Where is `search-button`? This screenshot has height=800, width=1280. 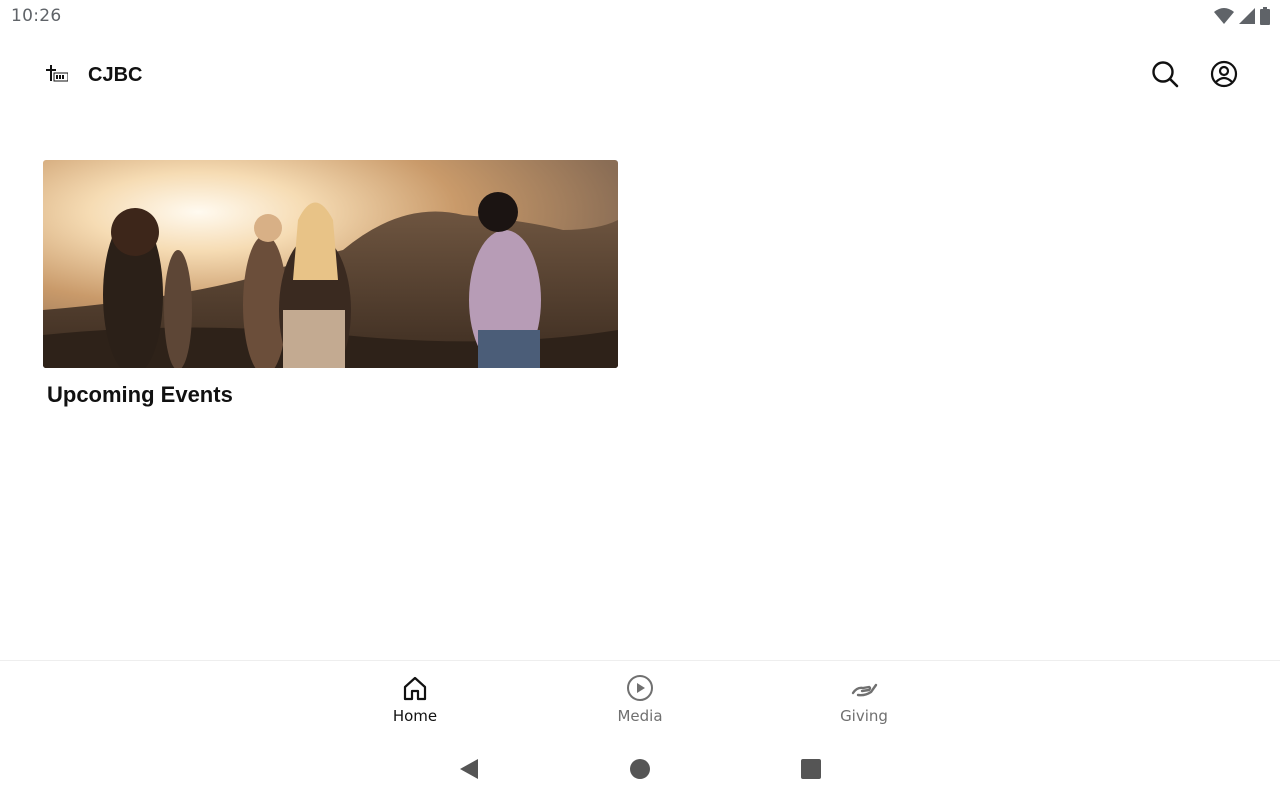 search-button is located at coordinates (1165, 74).